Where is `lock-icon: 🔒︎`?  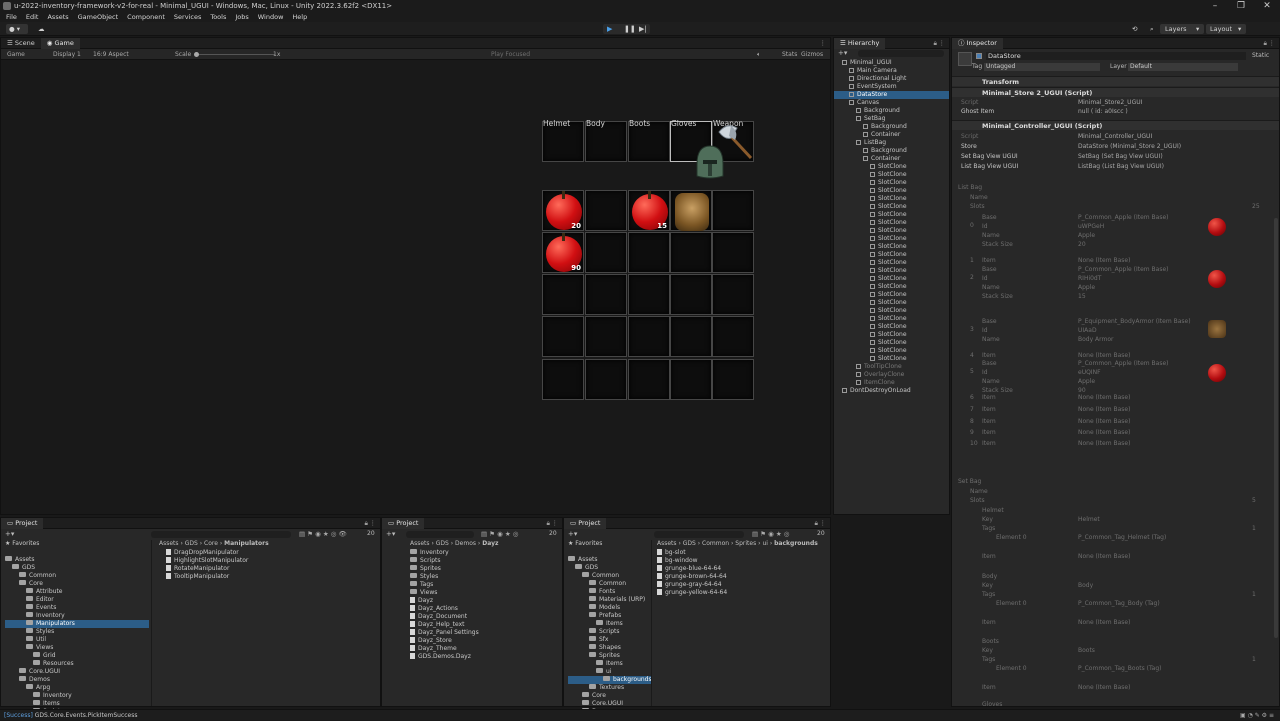
lock-icon: 🔒︎ is located at coordinates (1265, 43).